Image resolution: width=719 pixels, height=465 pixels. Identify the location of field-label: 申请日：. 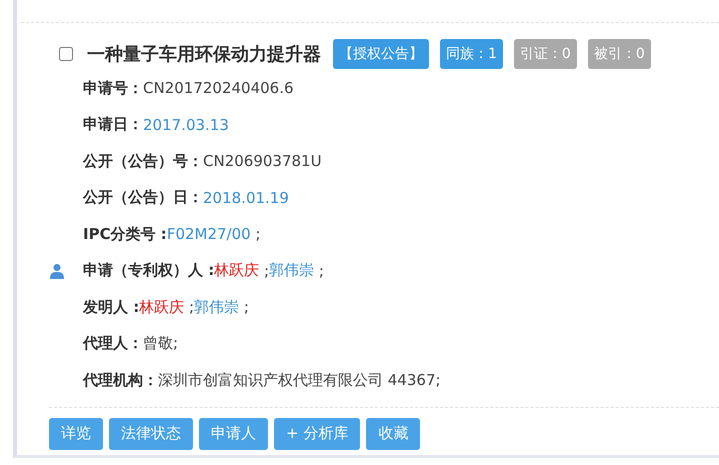
(113, 124).